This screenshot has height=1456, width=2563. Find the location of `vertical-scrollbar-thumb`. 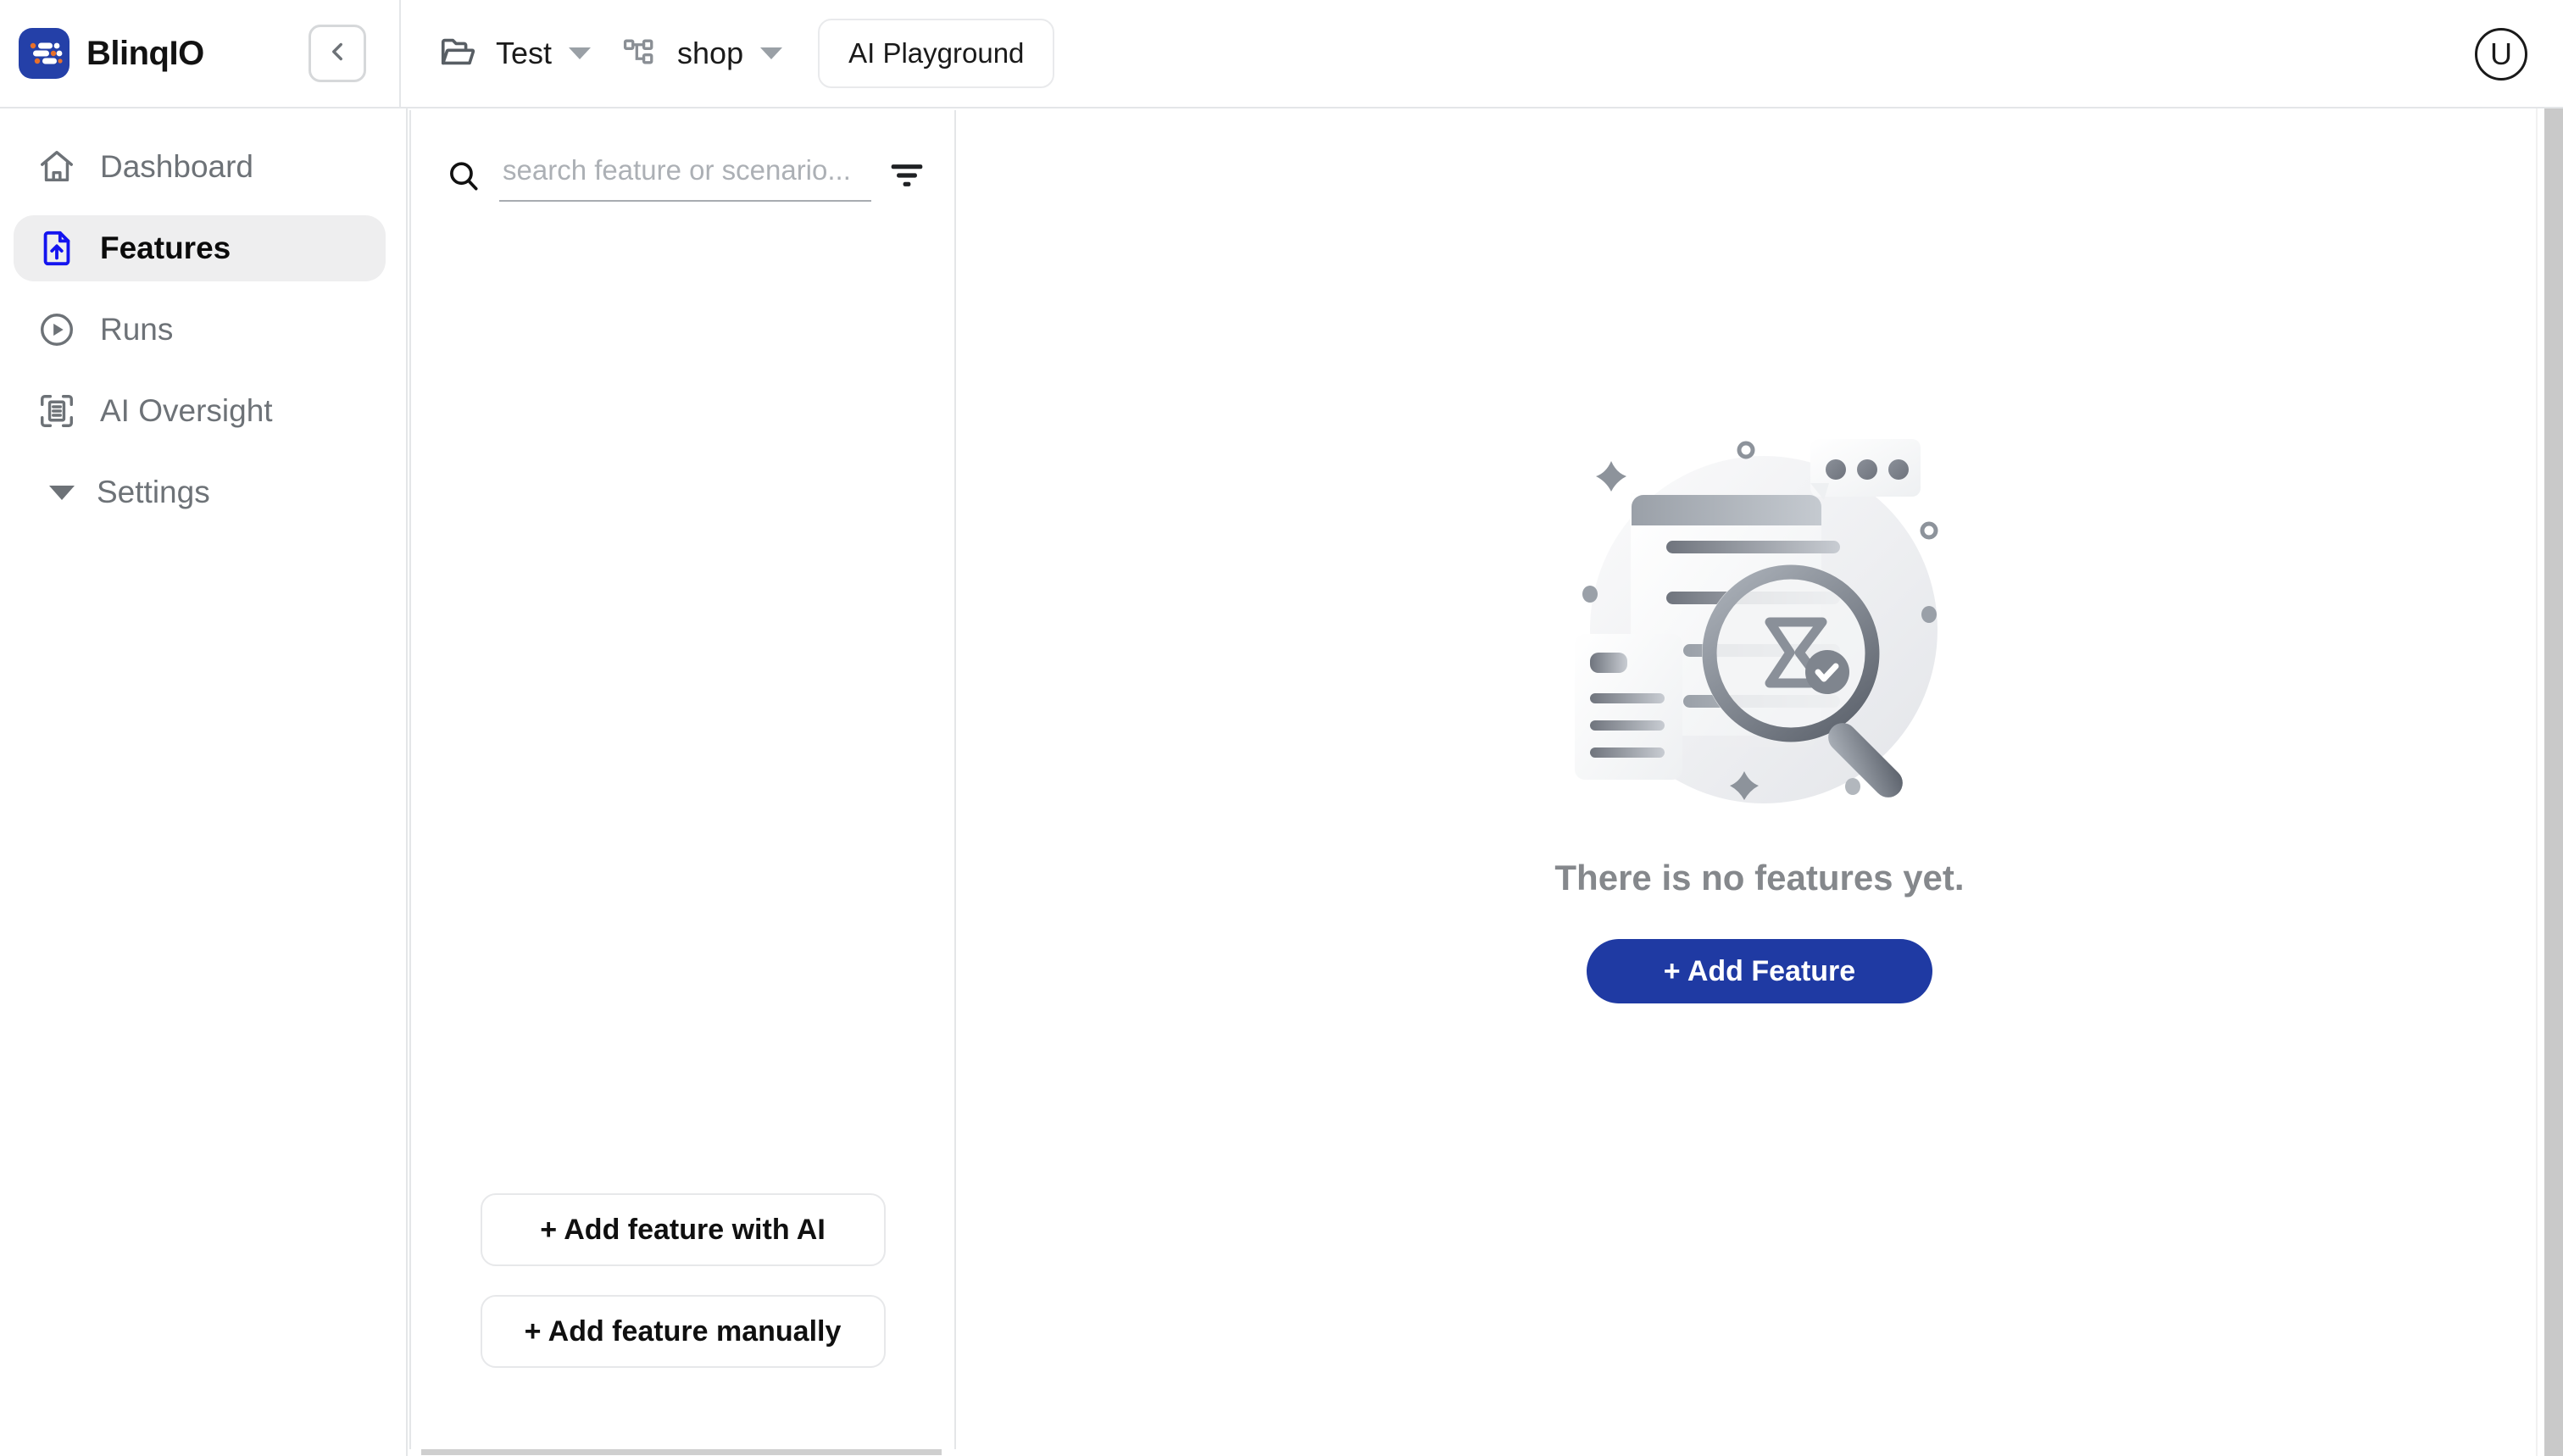

vertical-scrollbar-thumb is located at coordinates (2553, 782).